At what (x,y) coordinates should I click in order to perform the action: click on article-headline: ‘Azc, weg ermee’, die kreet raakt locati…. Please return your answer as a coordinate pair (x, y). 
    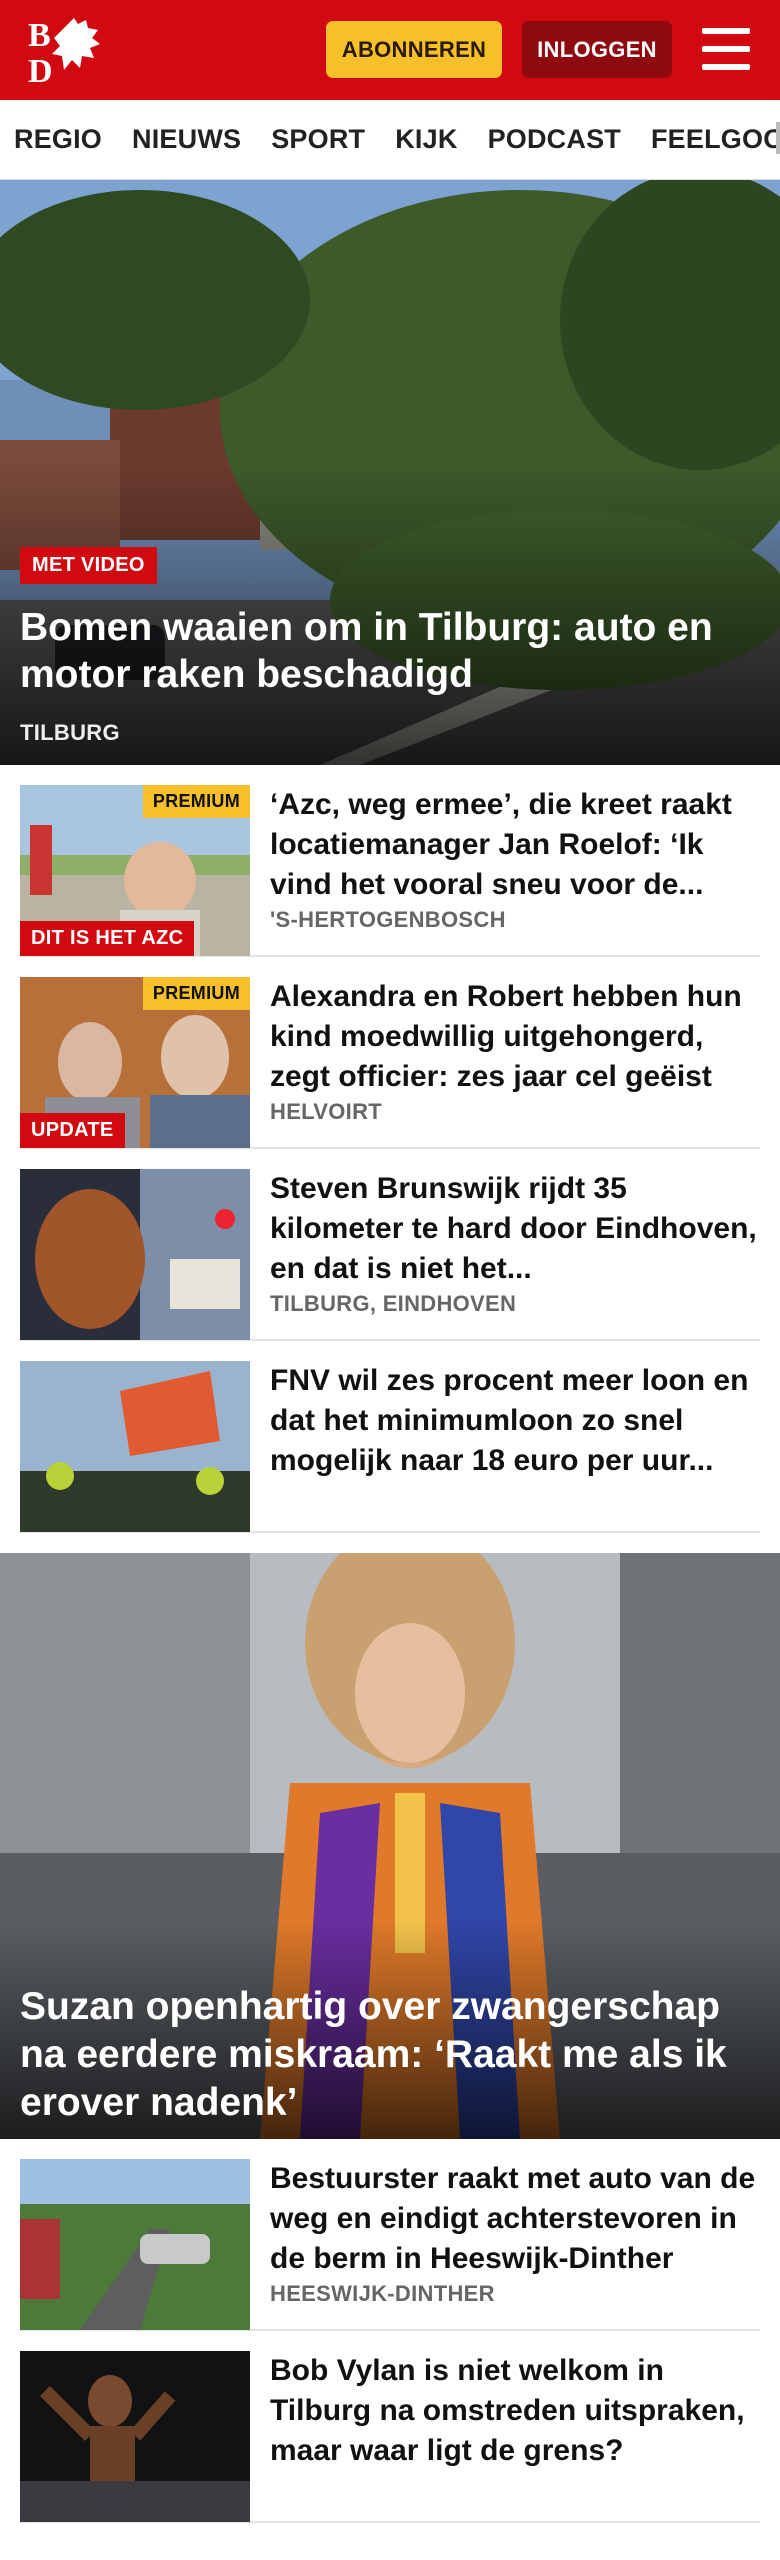
    Looking at the image, I should click on (515, 845).